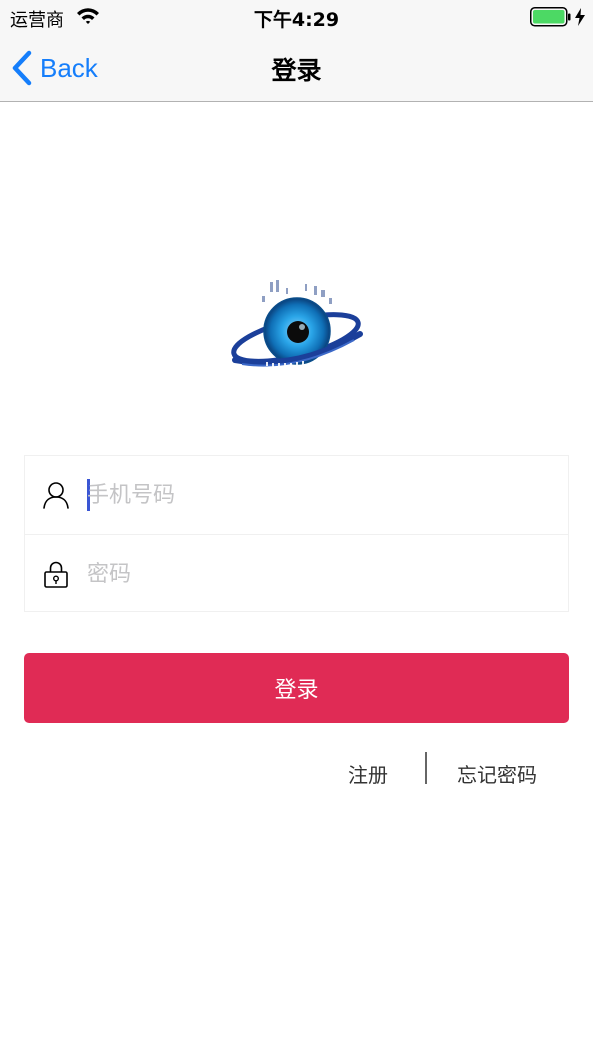  What do you see at coordinates (368, 773) in the screenshot?
I see `register-link: 注册` at bounding box center [368, 773].